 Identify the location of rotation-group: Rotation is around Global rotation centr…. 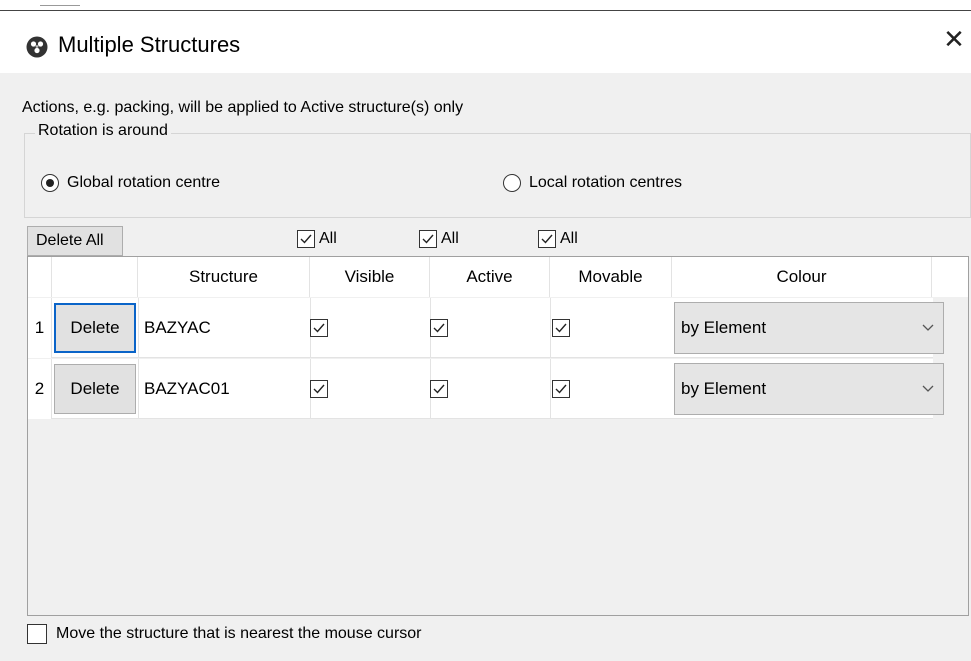
(497, 170).